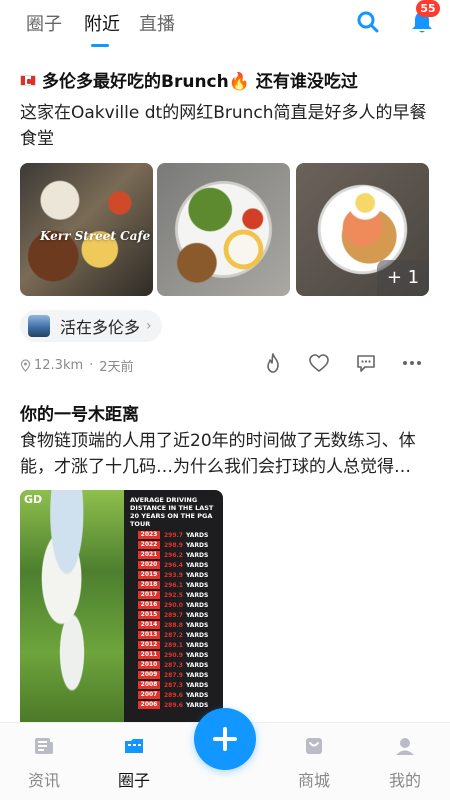  I want to click on poster-row: 2022 298.9 YARDS, so click(180, 545).